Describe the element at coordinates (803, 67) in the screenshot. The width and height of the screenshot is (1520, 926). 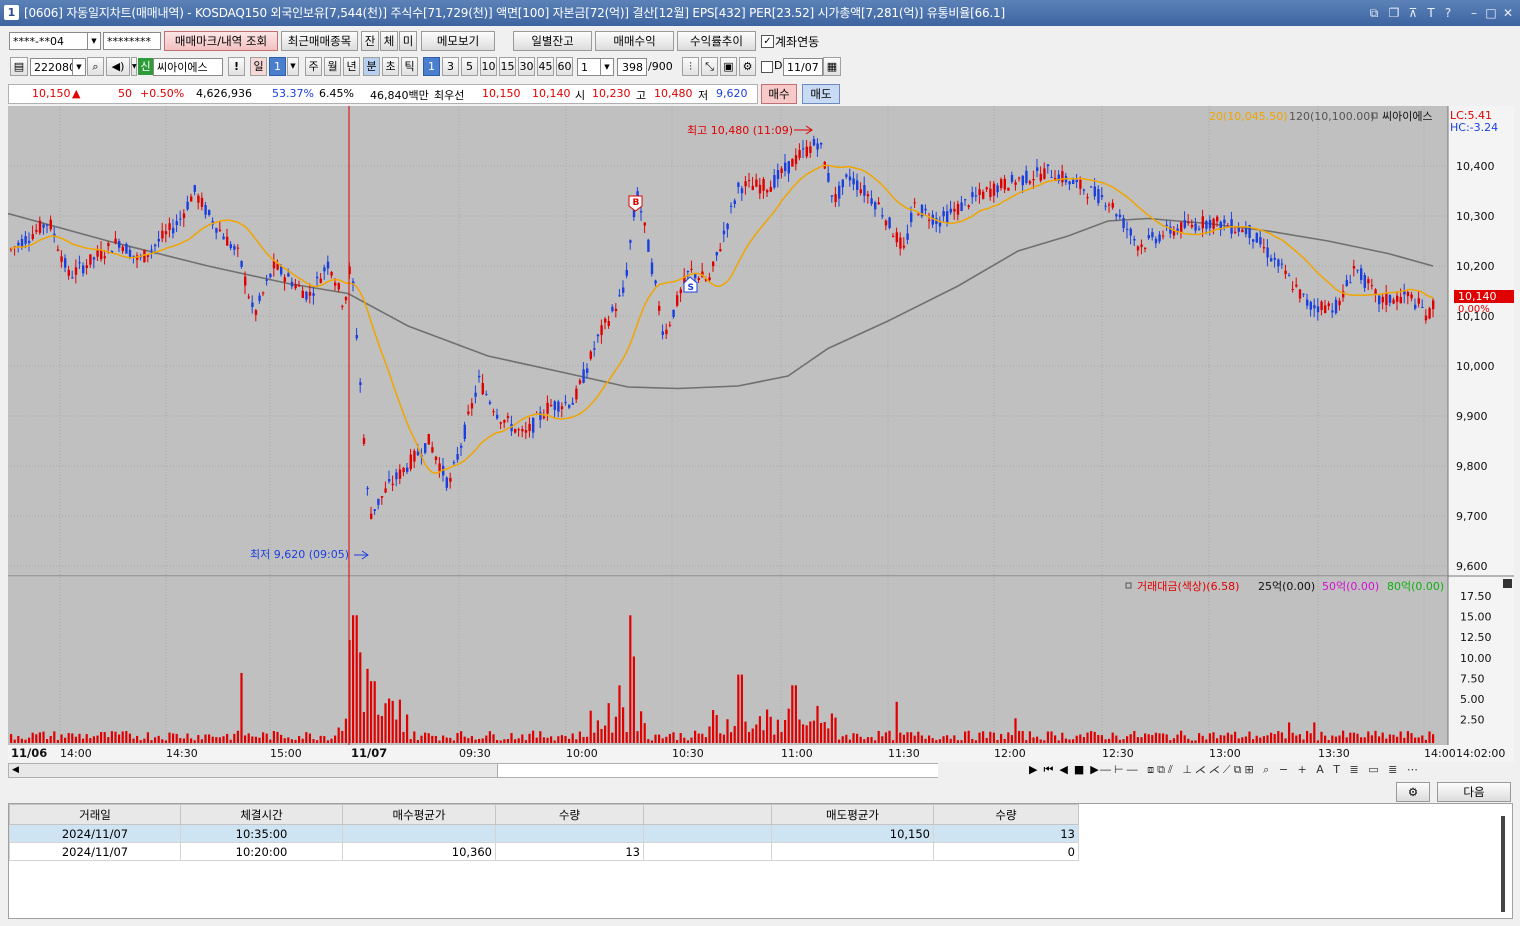
I see `date-input: 11/07` at that location.